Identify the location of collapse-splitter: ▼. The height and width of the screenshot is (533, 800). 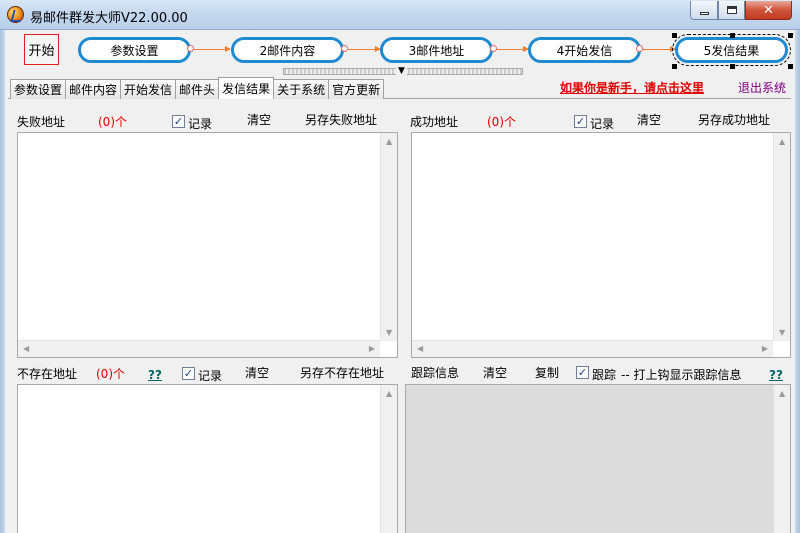
(403, 71).